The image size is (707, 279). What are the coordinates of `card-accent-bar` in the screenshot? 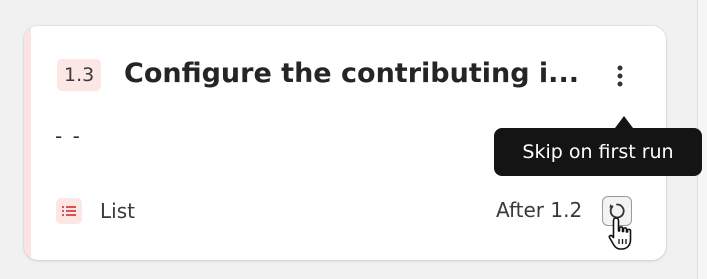 It's located at (27, 143).